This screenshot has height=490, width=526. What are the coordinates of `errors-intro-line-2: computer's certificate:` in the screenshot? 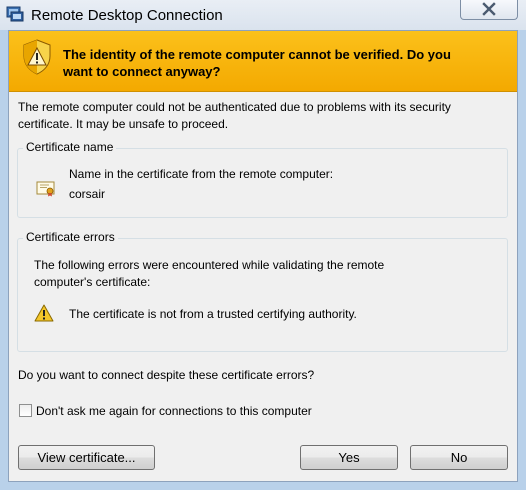 It's located at (92, 282).